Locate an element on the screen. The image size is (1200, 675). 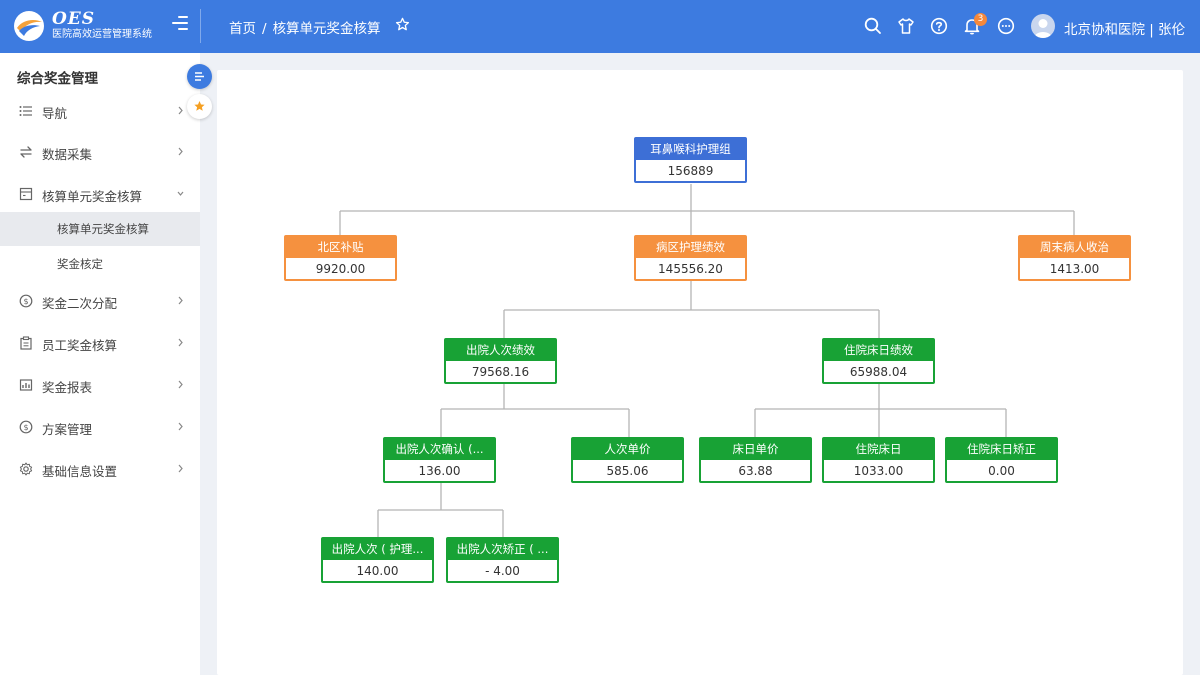
brand-subtitle: 医院高效运营管理系统 is located at coordinates (102, 34).